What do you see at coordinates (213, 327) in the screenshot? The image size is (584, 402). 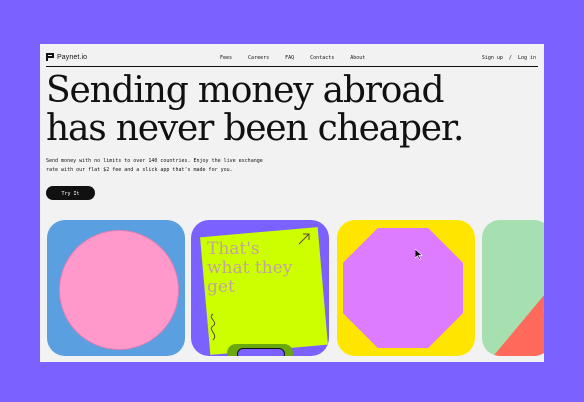 I see `squiggle-icon` at bounding box center [213, 327].